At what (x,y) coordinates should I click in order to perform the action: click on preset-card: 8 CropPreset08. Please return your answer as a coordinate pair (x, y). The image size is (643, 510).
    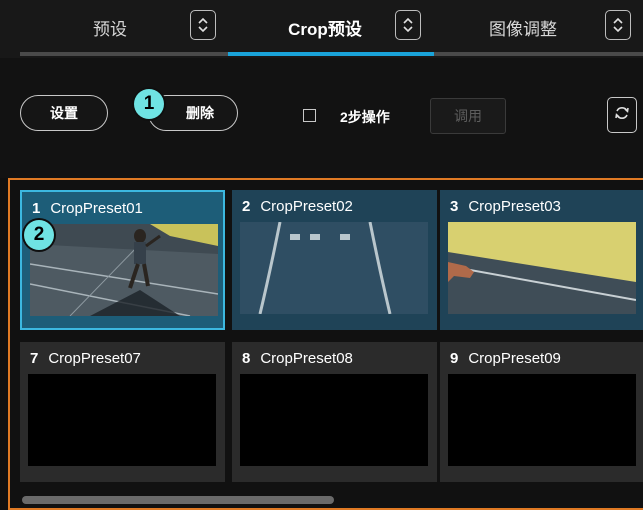
    Looking at the image, I should click on (334, 412).